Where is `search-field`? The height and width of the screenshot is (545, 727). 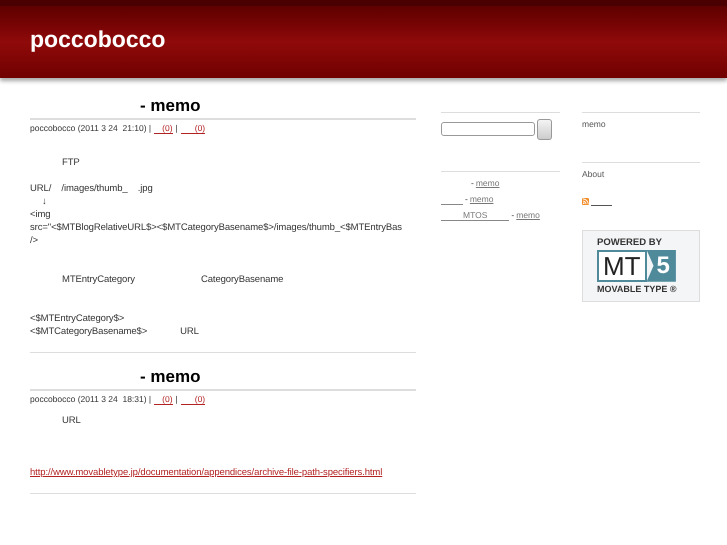
search-field is located at coordinates (488, 129).